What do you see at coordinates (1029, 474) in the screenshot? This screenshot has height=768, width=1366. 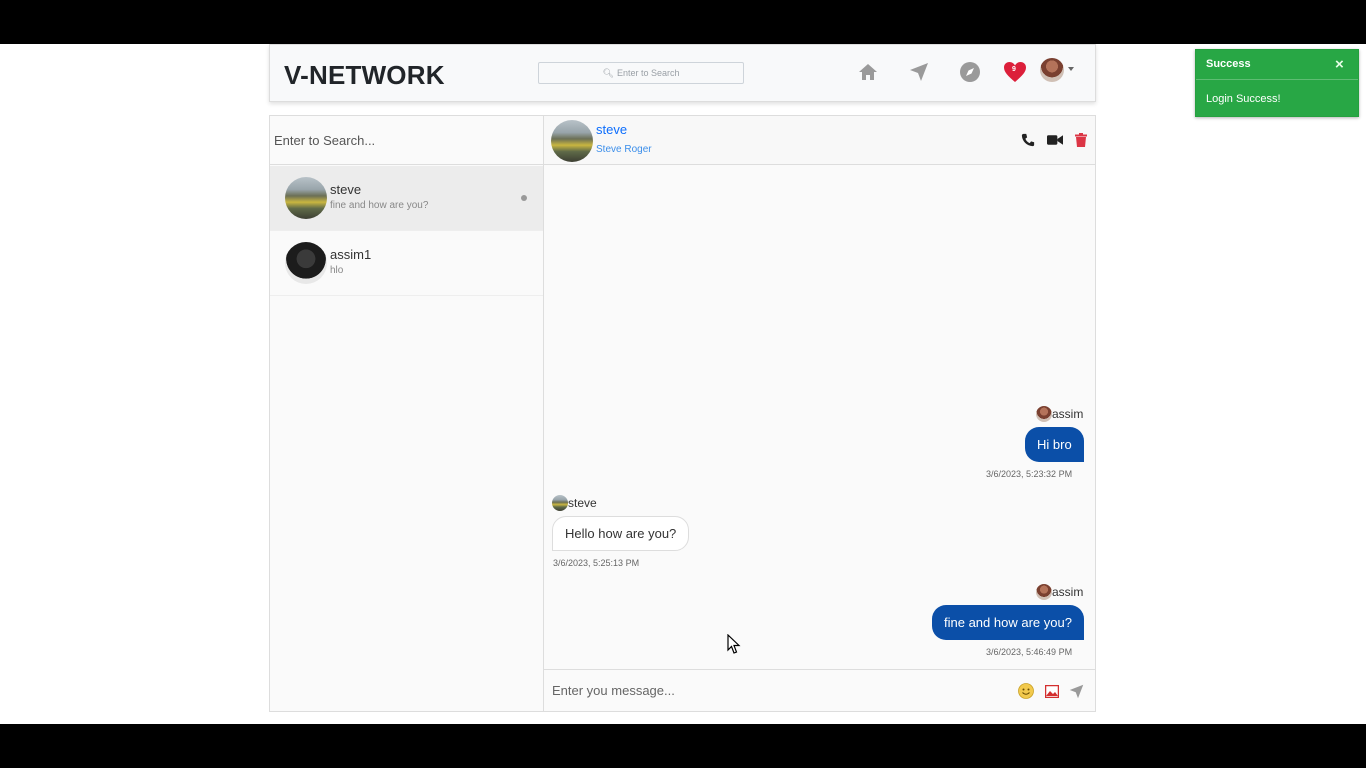 I see `message-timestamp: 3/6/2023, 5:23:32 PM` at bounding box center [1029, 474].